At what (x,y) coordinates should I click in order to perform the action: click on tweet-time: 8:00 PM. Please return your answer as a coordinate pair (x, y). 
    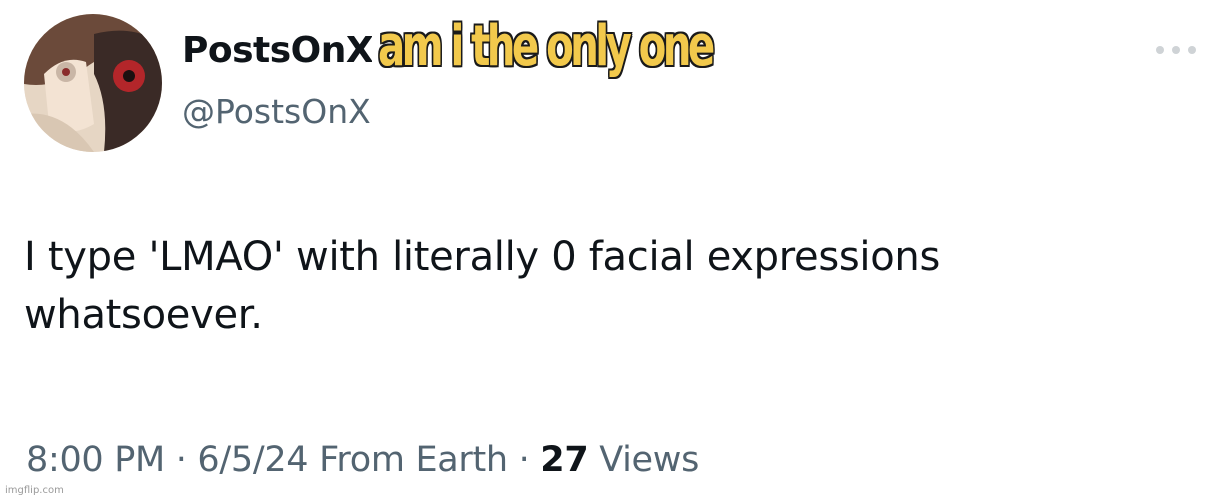
    Looking at the image, I should click on (95, 460).